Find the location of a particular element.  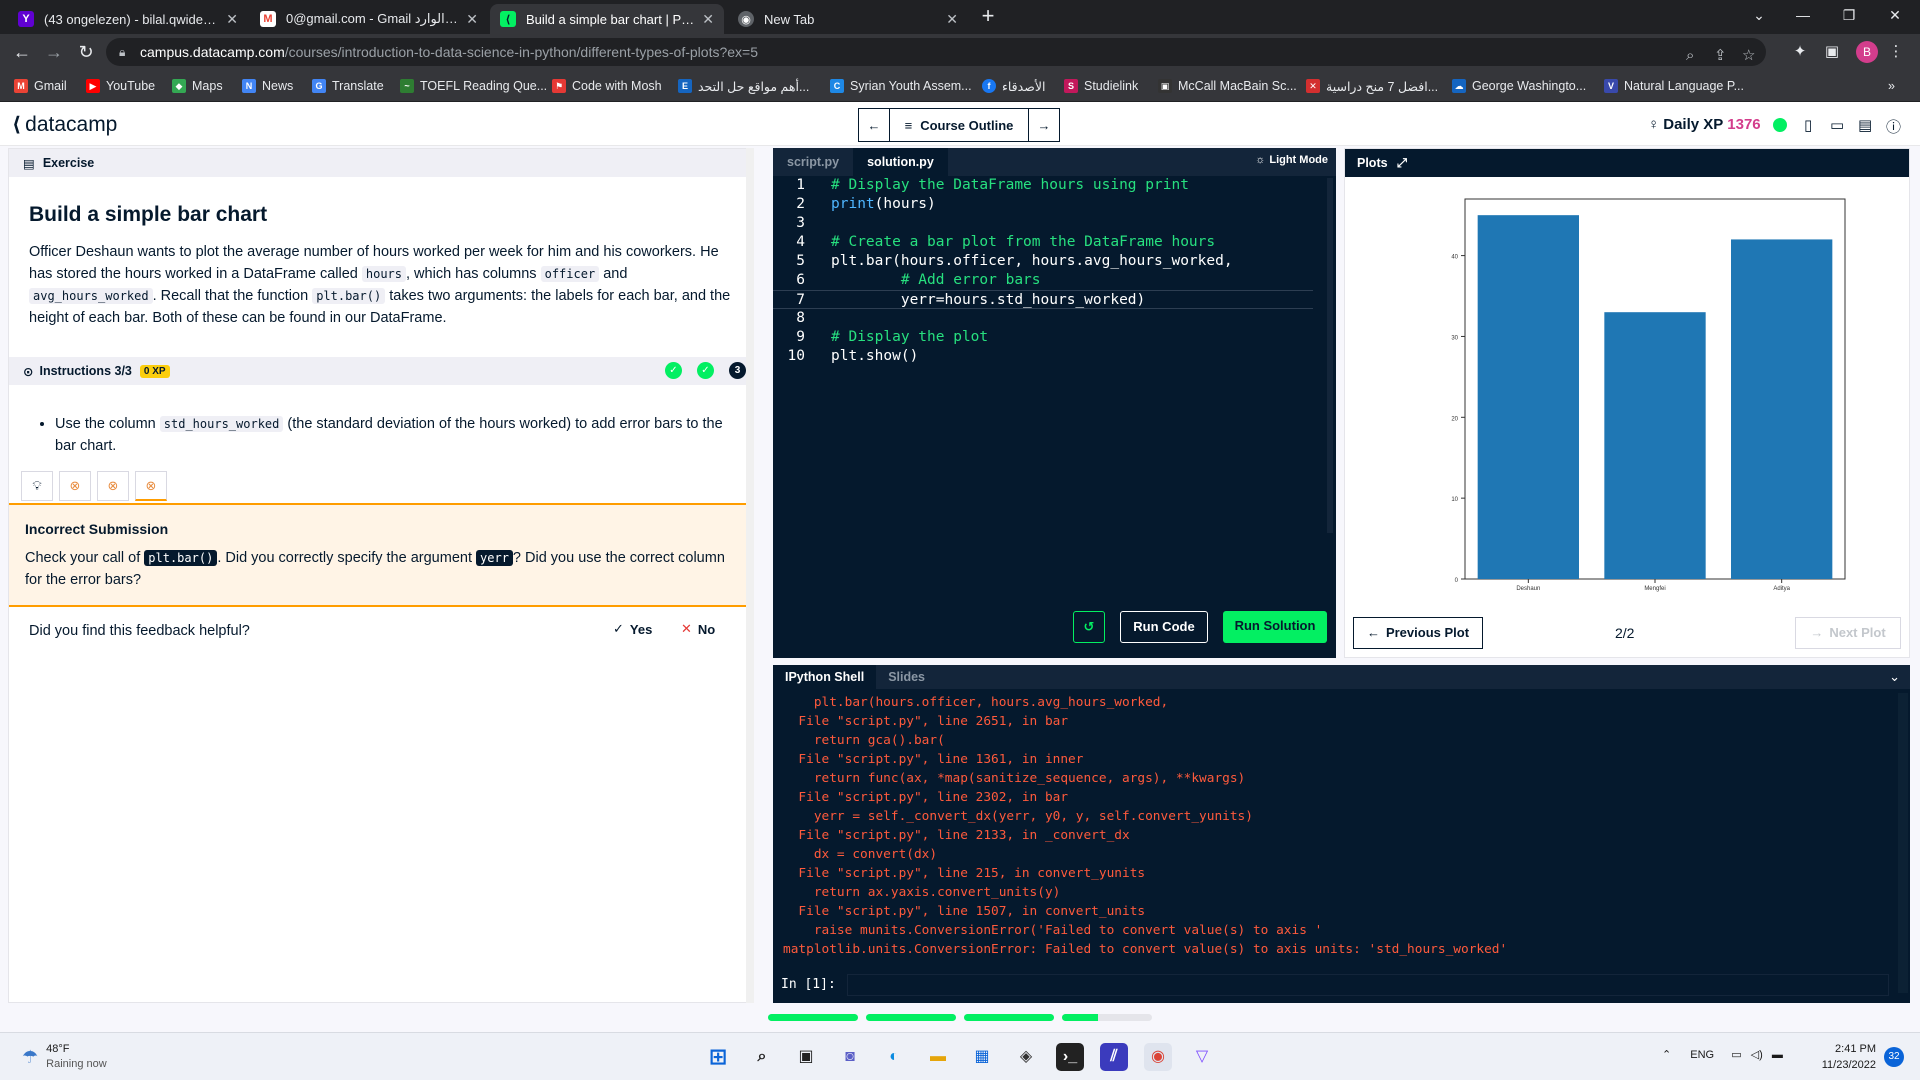

previous-plot-button: ← Previous Plot is located at coordinates (1418, 633).